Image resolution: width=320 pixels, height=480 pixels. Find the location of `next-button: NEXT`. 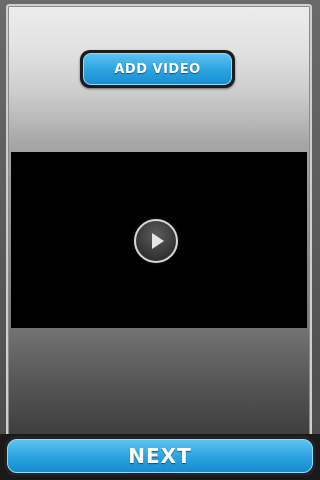

next-button: NEXT is located at coordinates (160, 456).